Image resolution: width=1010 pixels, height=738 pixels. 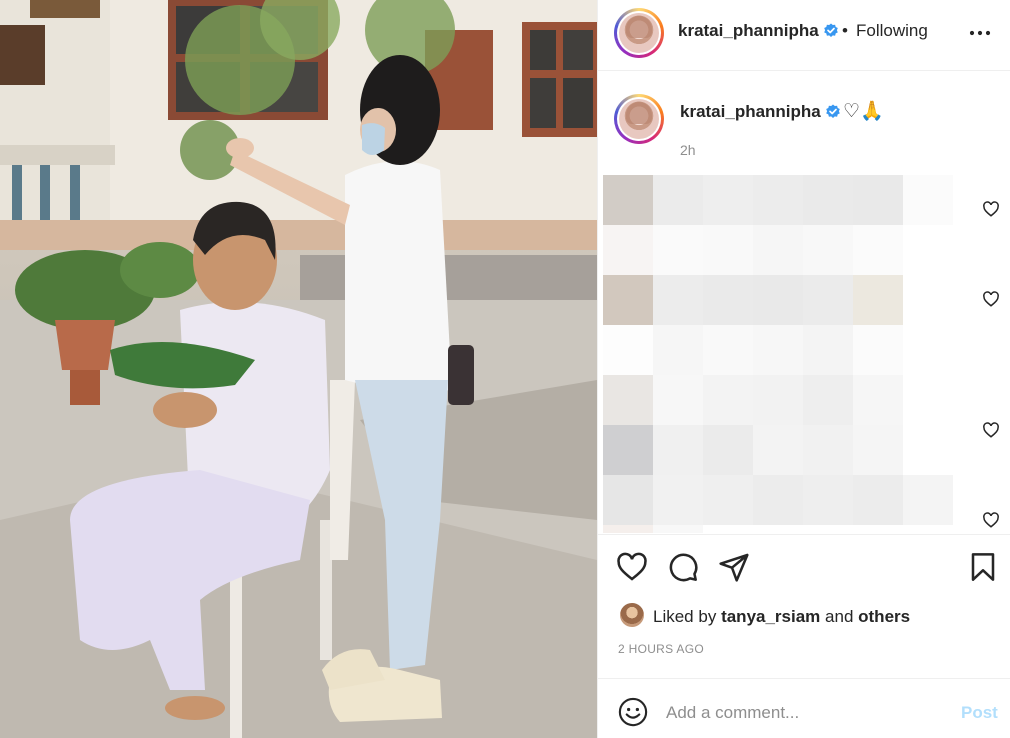 What do you see at coordinates (804, 566) in the screenshot?
I see `post-actions` at bounding box center [804, 566].